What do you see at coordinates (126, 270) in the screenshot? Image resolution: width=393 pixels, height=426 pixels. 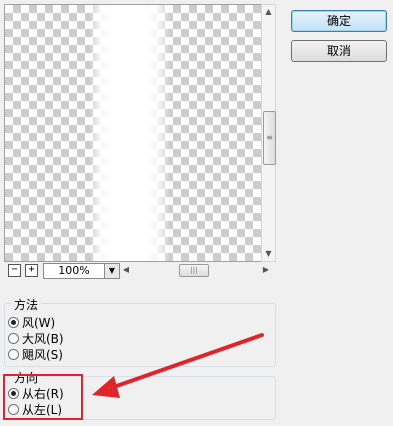 I see `scroll-left-arrow-icon: ◀` at bounding box center [126, 270].